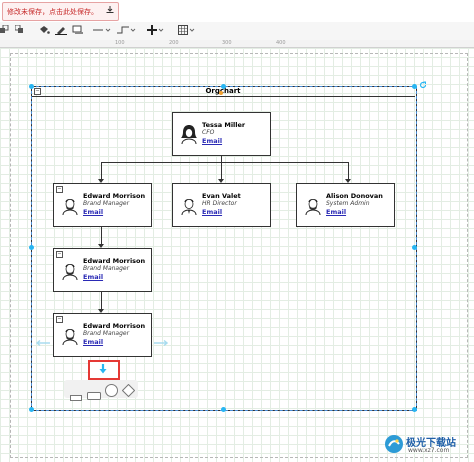 This screenshot has height=462, width=474. I want to click on left-arrow-hint-icon, so click(42, 339).